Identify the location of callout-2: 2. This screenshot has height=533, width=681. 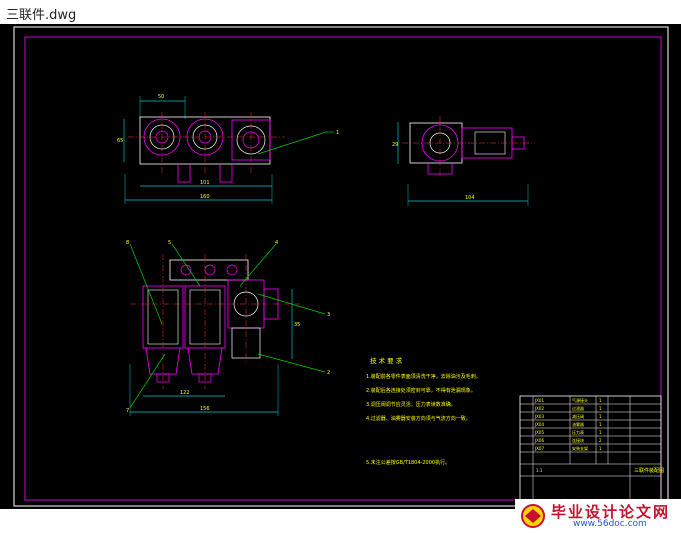
(328, 373).